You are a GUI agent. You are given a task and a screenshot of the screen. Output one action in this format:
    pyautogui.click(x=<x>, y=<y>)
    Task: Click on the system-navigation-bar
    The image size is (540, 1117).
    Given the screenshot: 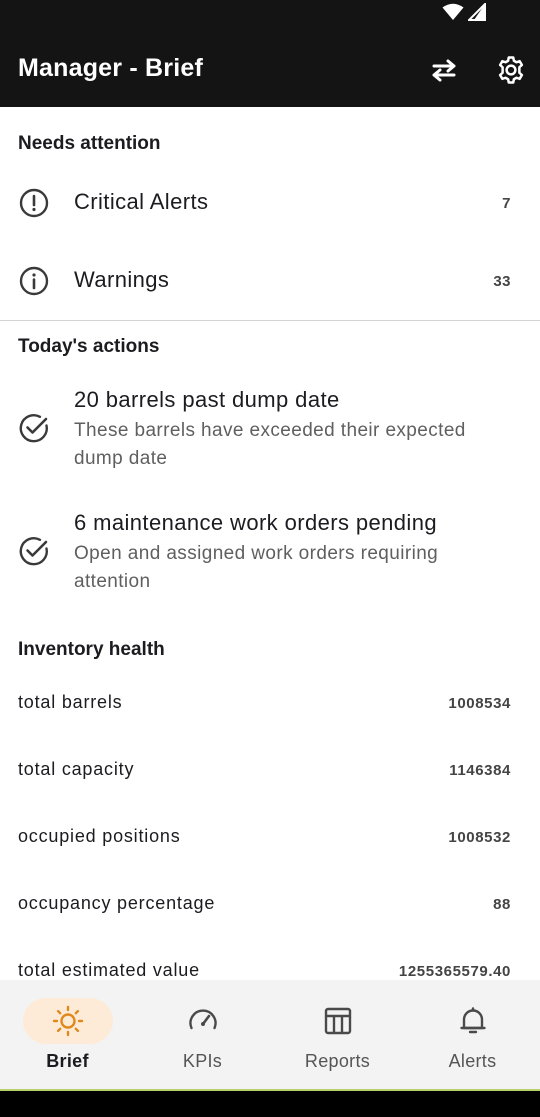 What is the action you would take?
    pyautogui.click(x=270, y=1104)
    